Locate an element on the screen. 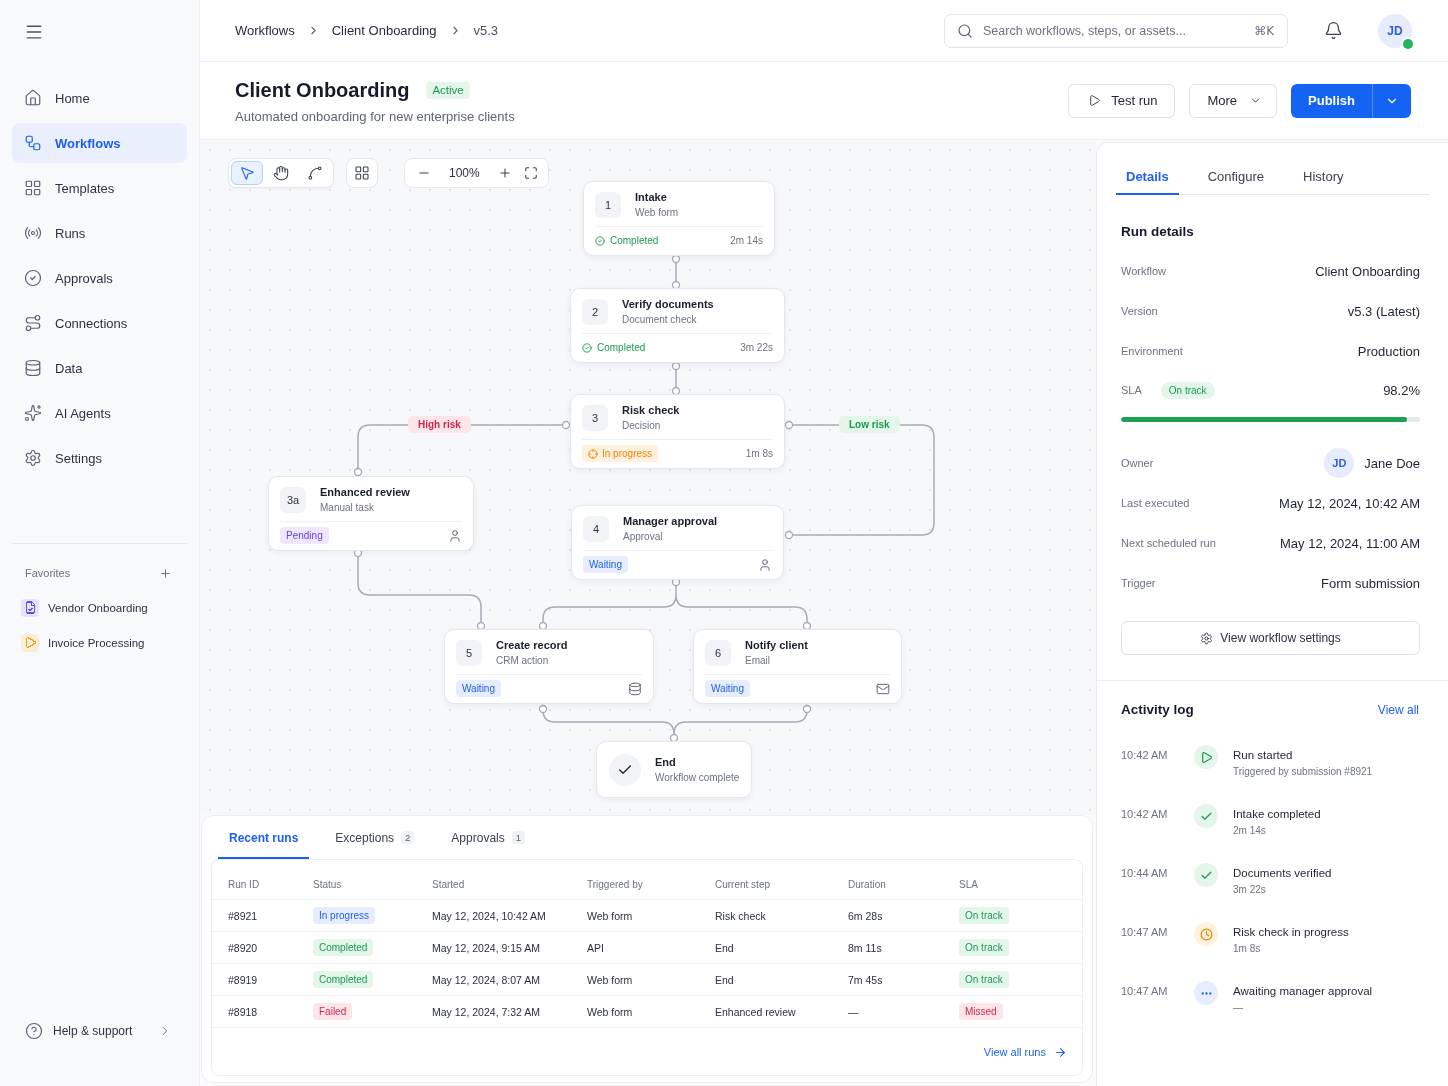 The image size is (1448, 1086). status-badge: Waiting is located at coordinates (727, 688).